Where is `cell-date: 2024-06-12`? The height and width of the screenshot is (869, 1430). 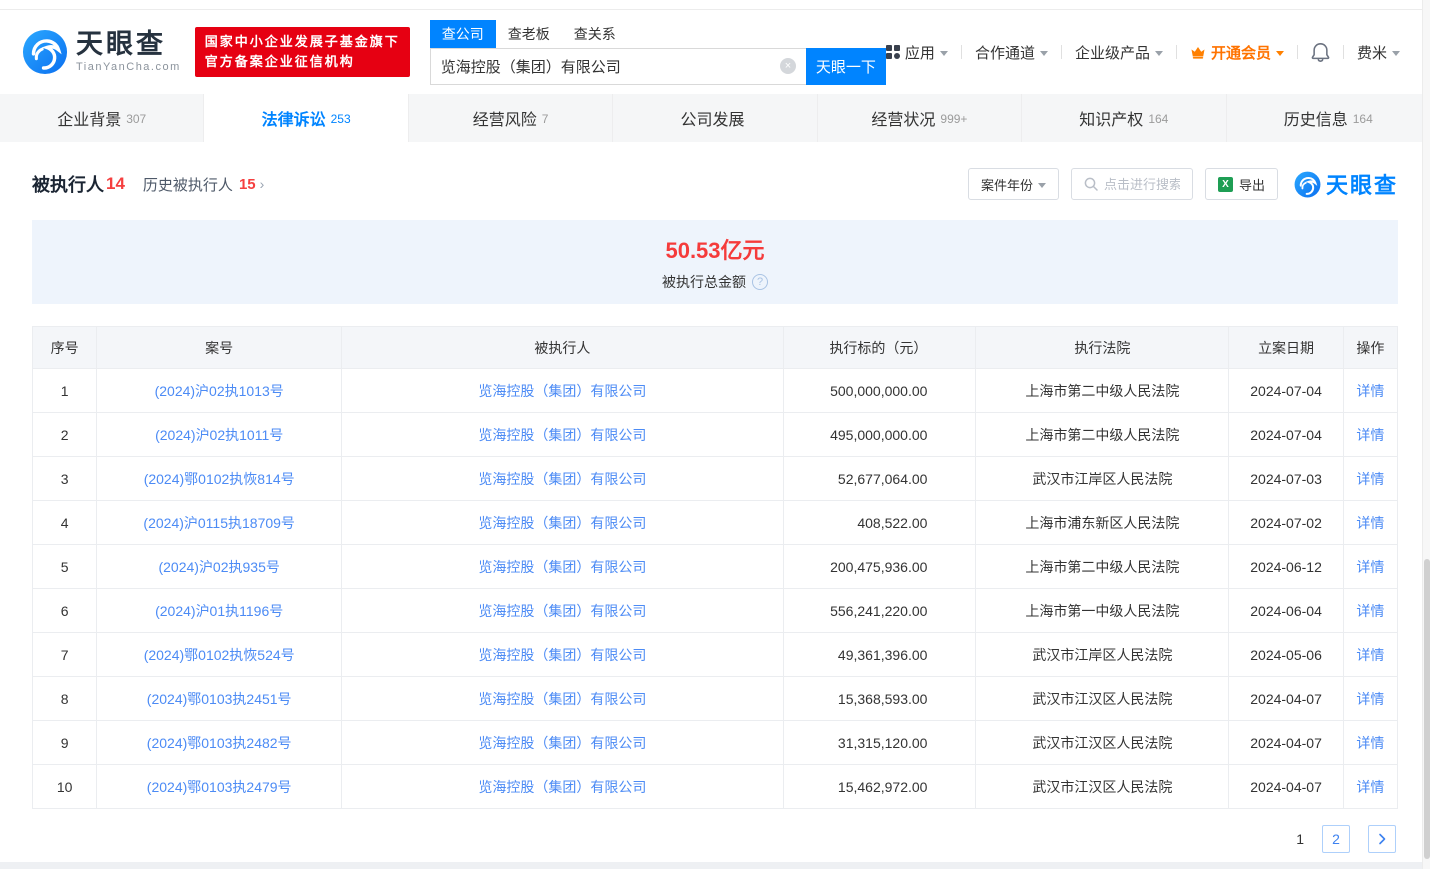
cell-date: 2024-06-12 is located at coordinates (1286, 566).